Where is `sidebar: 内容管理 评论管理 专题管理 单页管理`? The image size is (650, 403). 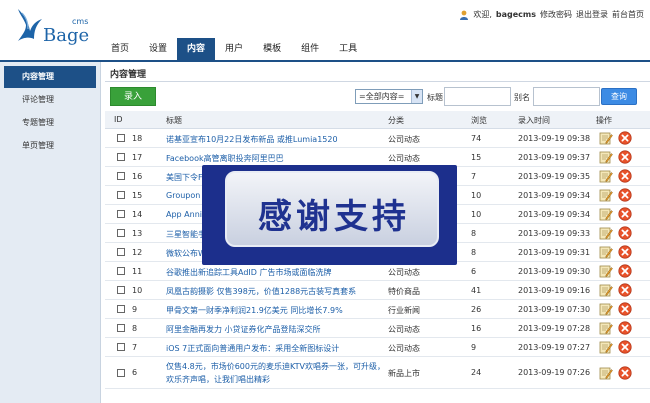
sidebar: 内容管理 评论管理 专题管理 单页管理 is located at coordinates (50, 232).